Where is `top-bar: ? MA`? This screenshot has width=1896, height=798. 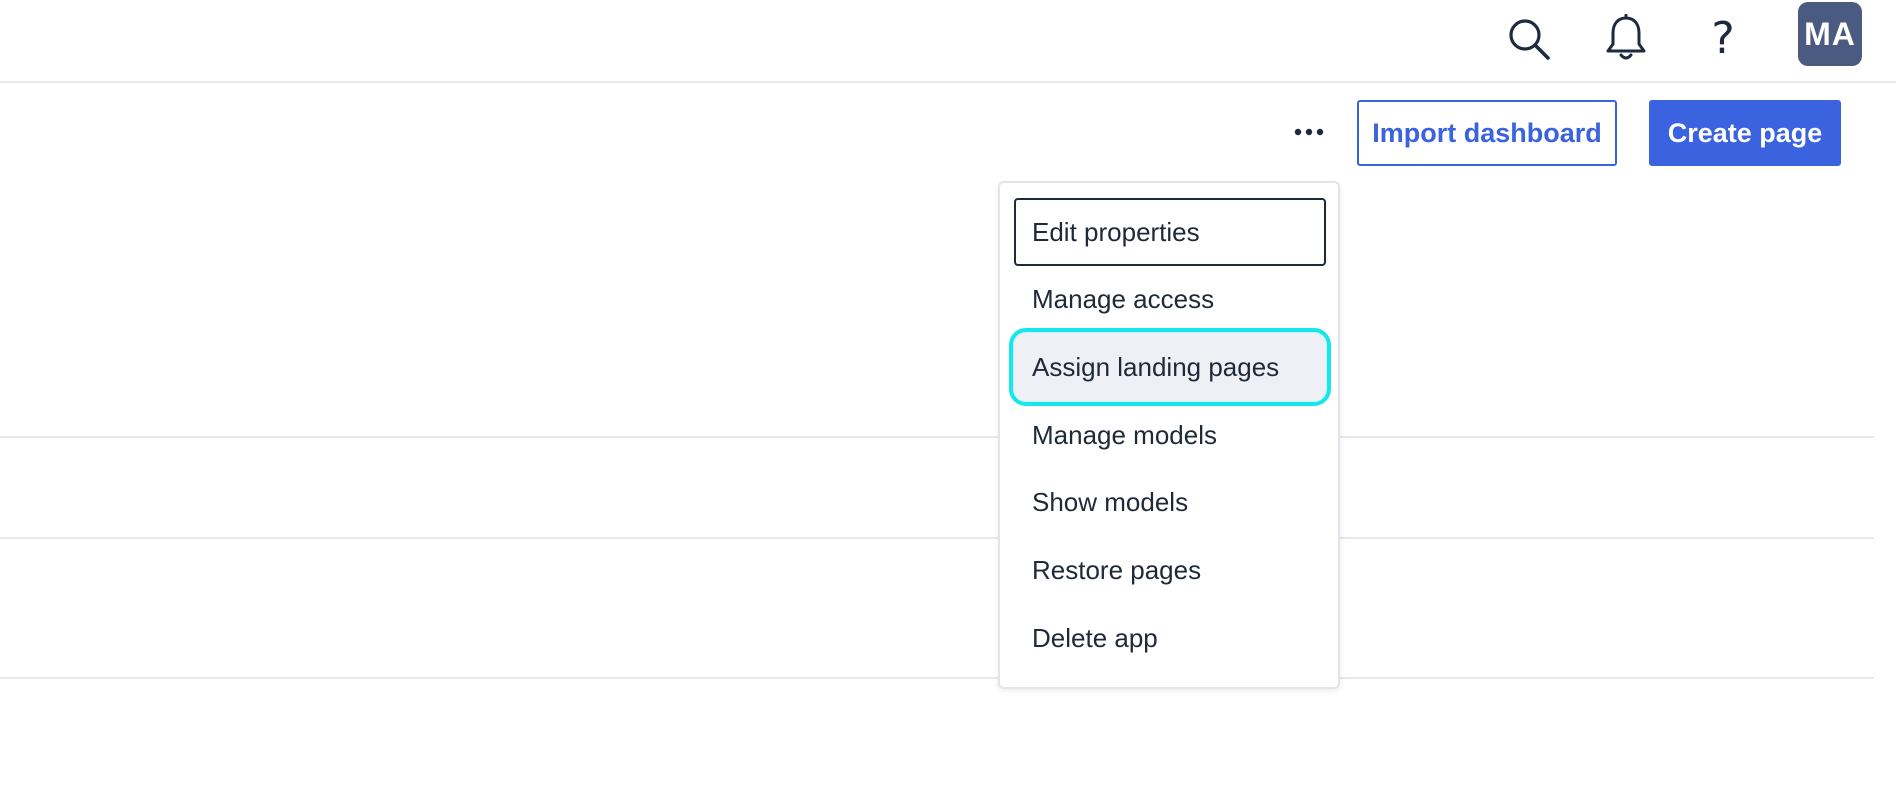 top-bar: ? MA is located at coordinates (948, 41).